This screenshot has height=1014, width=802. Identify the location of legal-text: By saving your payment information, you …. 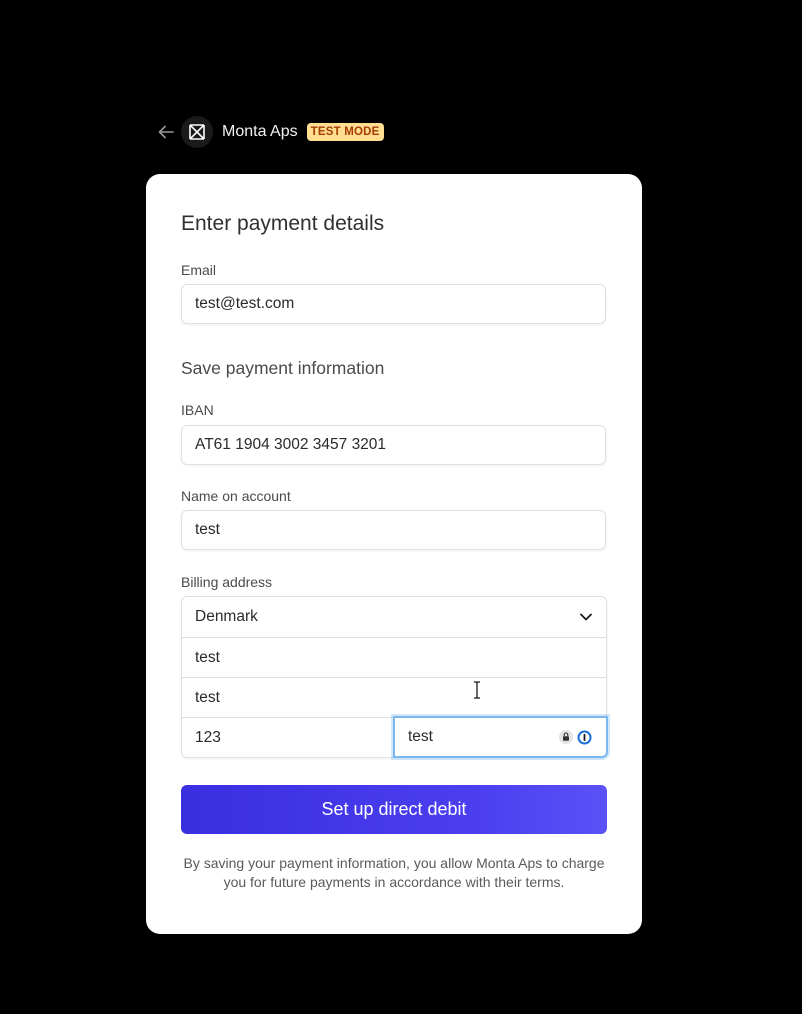
(394, 872).